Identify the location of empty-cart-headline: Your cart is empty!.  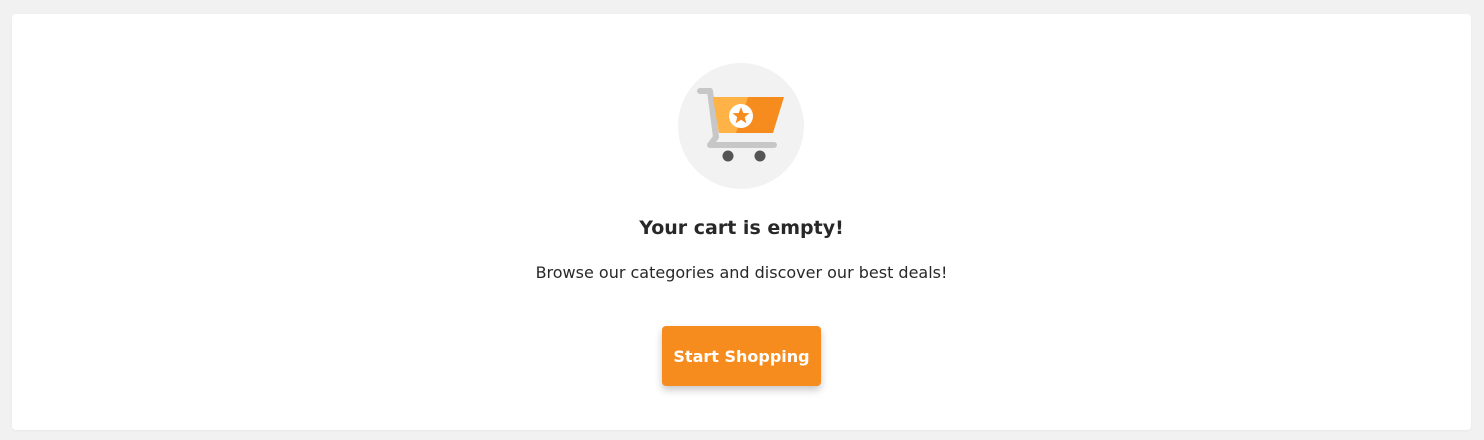
(741, 228).